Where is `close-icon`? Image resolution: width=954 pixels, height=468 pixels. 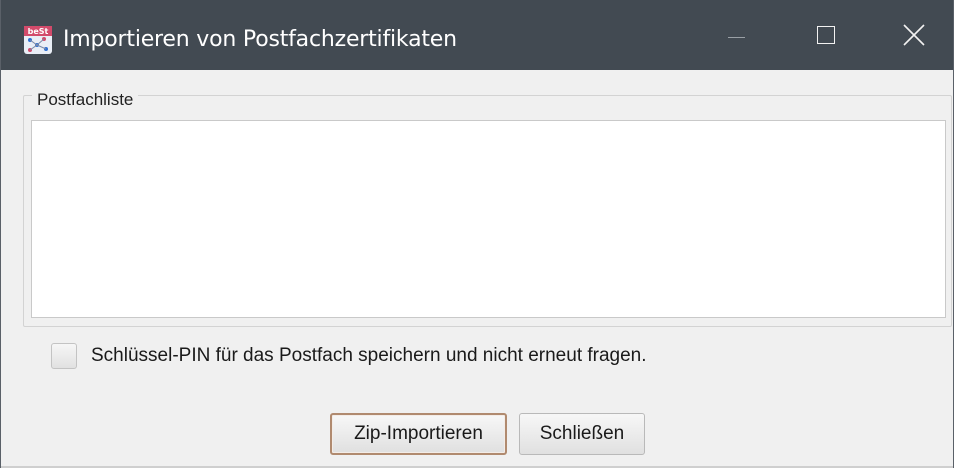
close-icon is located at coordinates (914, 35).